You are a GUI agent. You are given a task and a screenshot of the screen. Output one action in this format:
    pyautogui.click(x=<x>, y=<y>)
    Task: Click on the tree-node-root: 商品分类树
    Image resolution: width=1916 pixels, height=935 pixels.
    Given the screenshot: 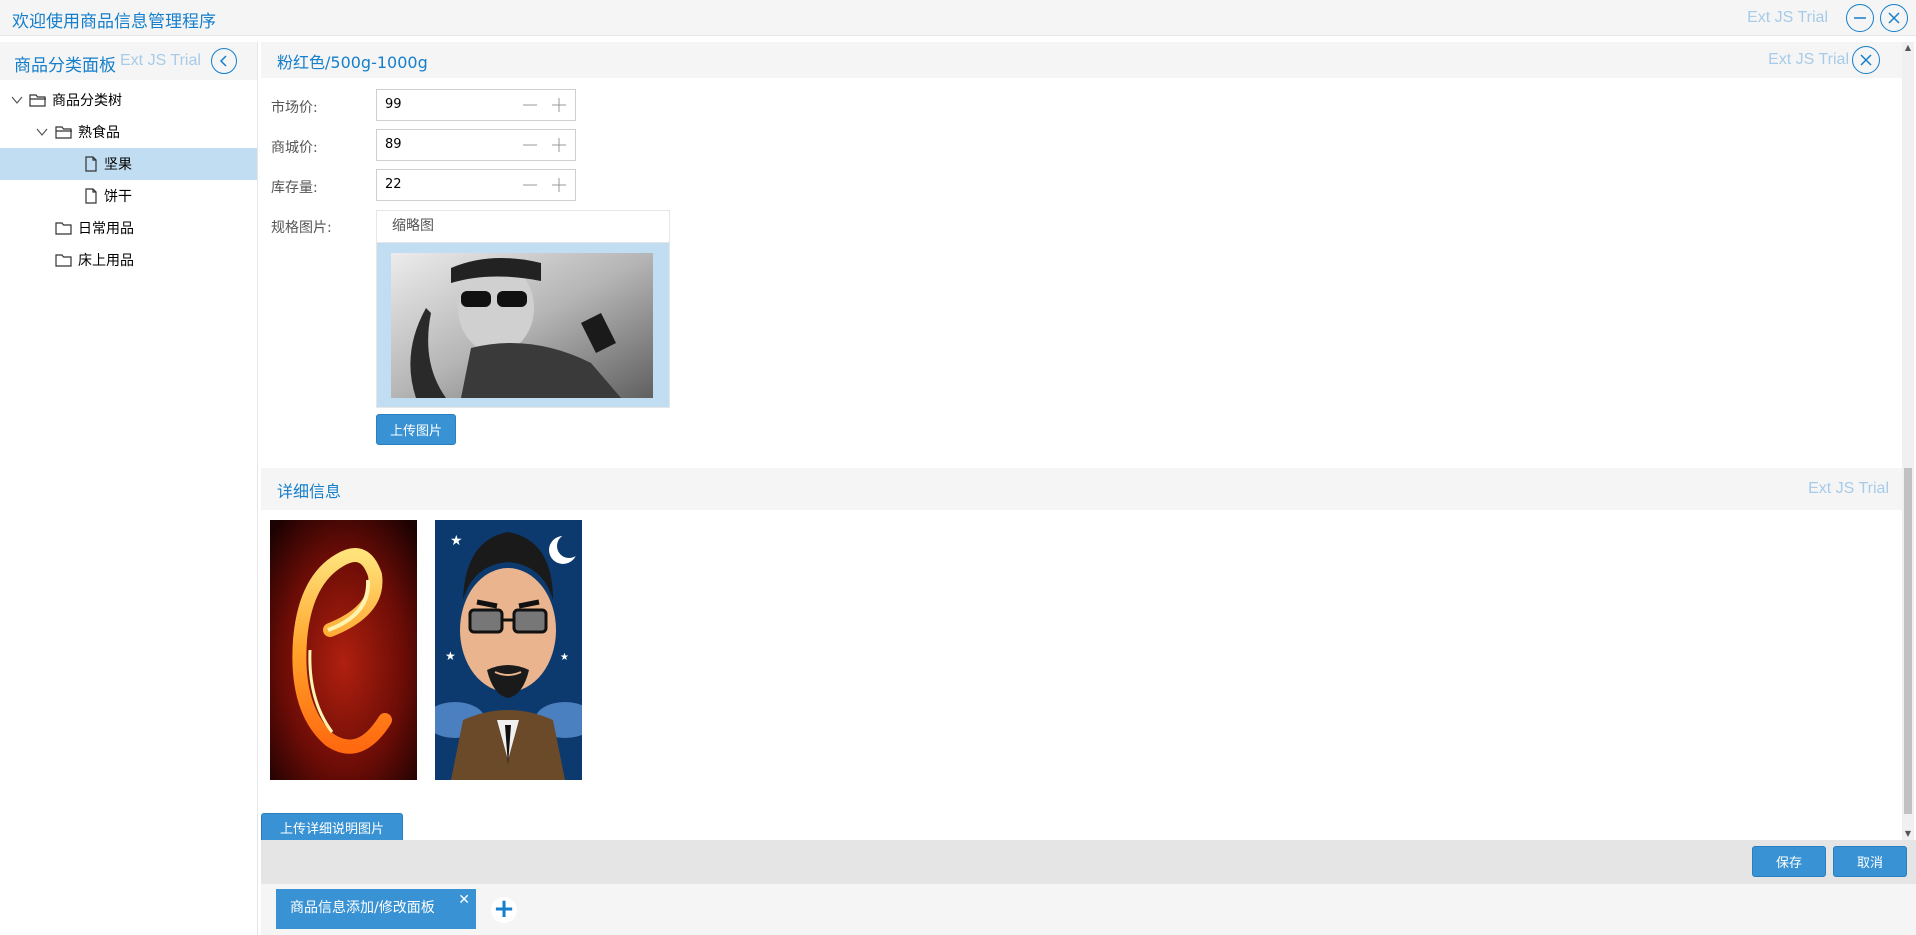 What is the action you would take?
    pyautogui.click(x=128, y=100)
    